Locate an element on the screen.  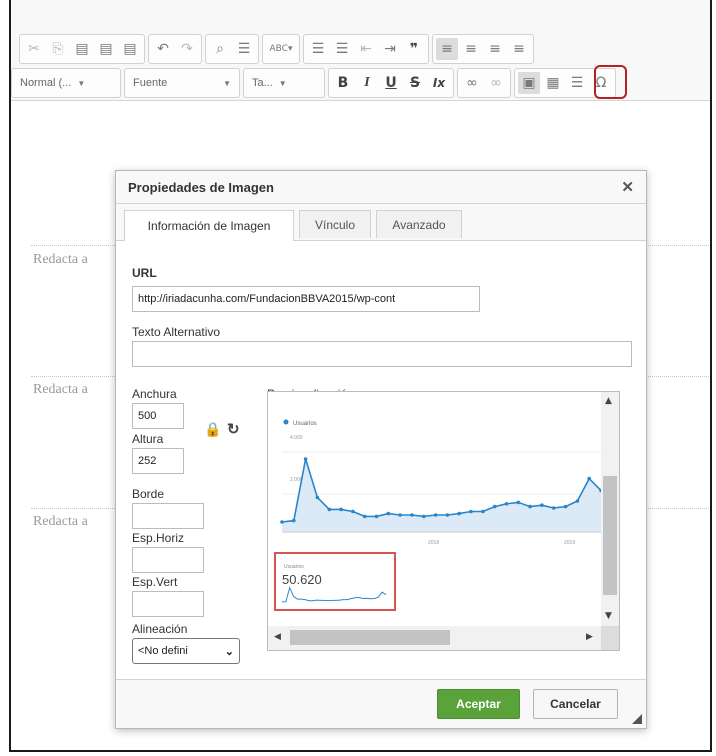
horizontal-scrollbar: ◀ ▶ is located at coordinates (443, 638).